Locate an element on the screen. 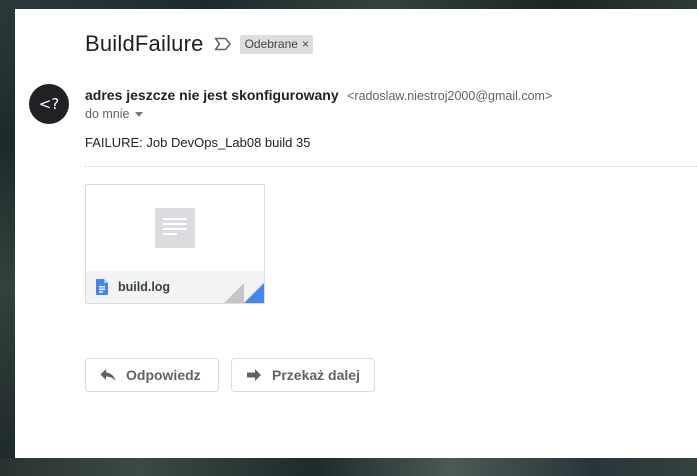 The height and width of the screenshot is (476, 697). email-body: FAILURE: Job DevOps_Lab08 build 35 is located at coordinates (198, 142).